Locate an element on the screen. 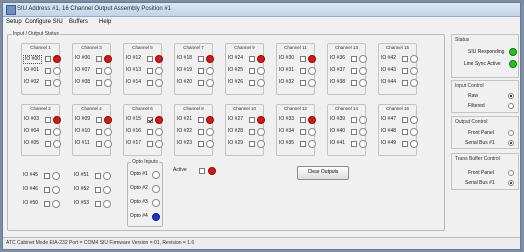  channel-label: Channel 1 is located at coordinates (40, 47).